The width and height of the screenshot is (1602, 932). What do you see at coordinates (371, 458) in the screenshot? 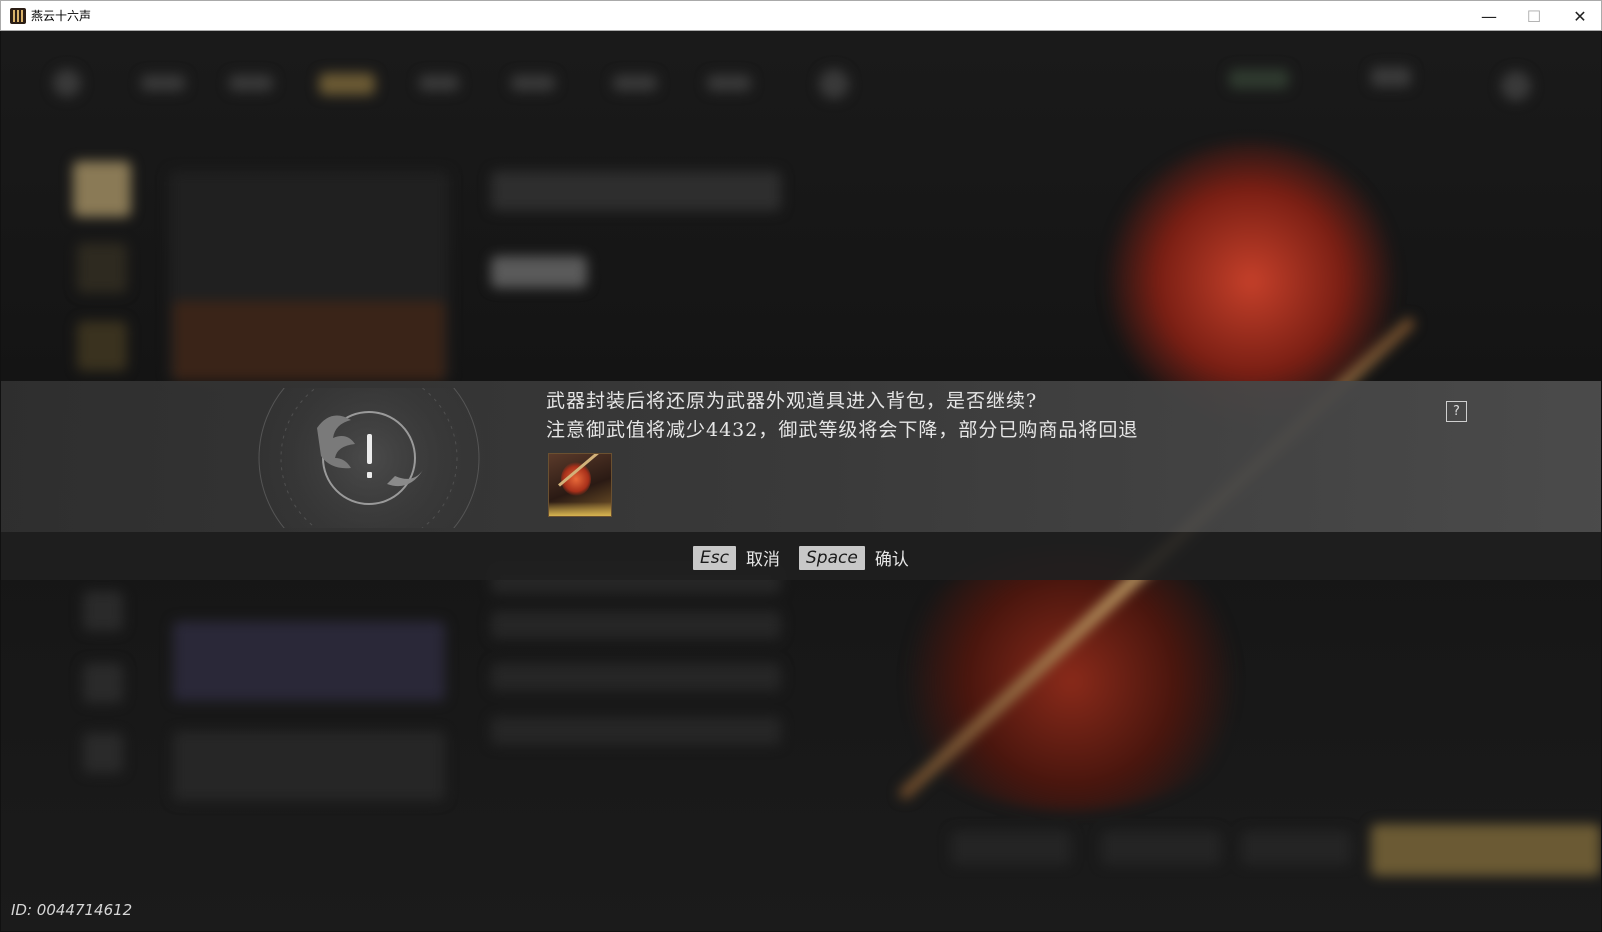
I see `warning-emblem-icon` at bounding box center [371, 458].